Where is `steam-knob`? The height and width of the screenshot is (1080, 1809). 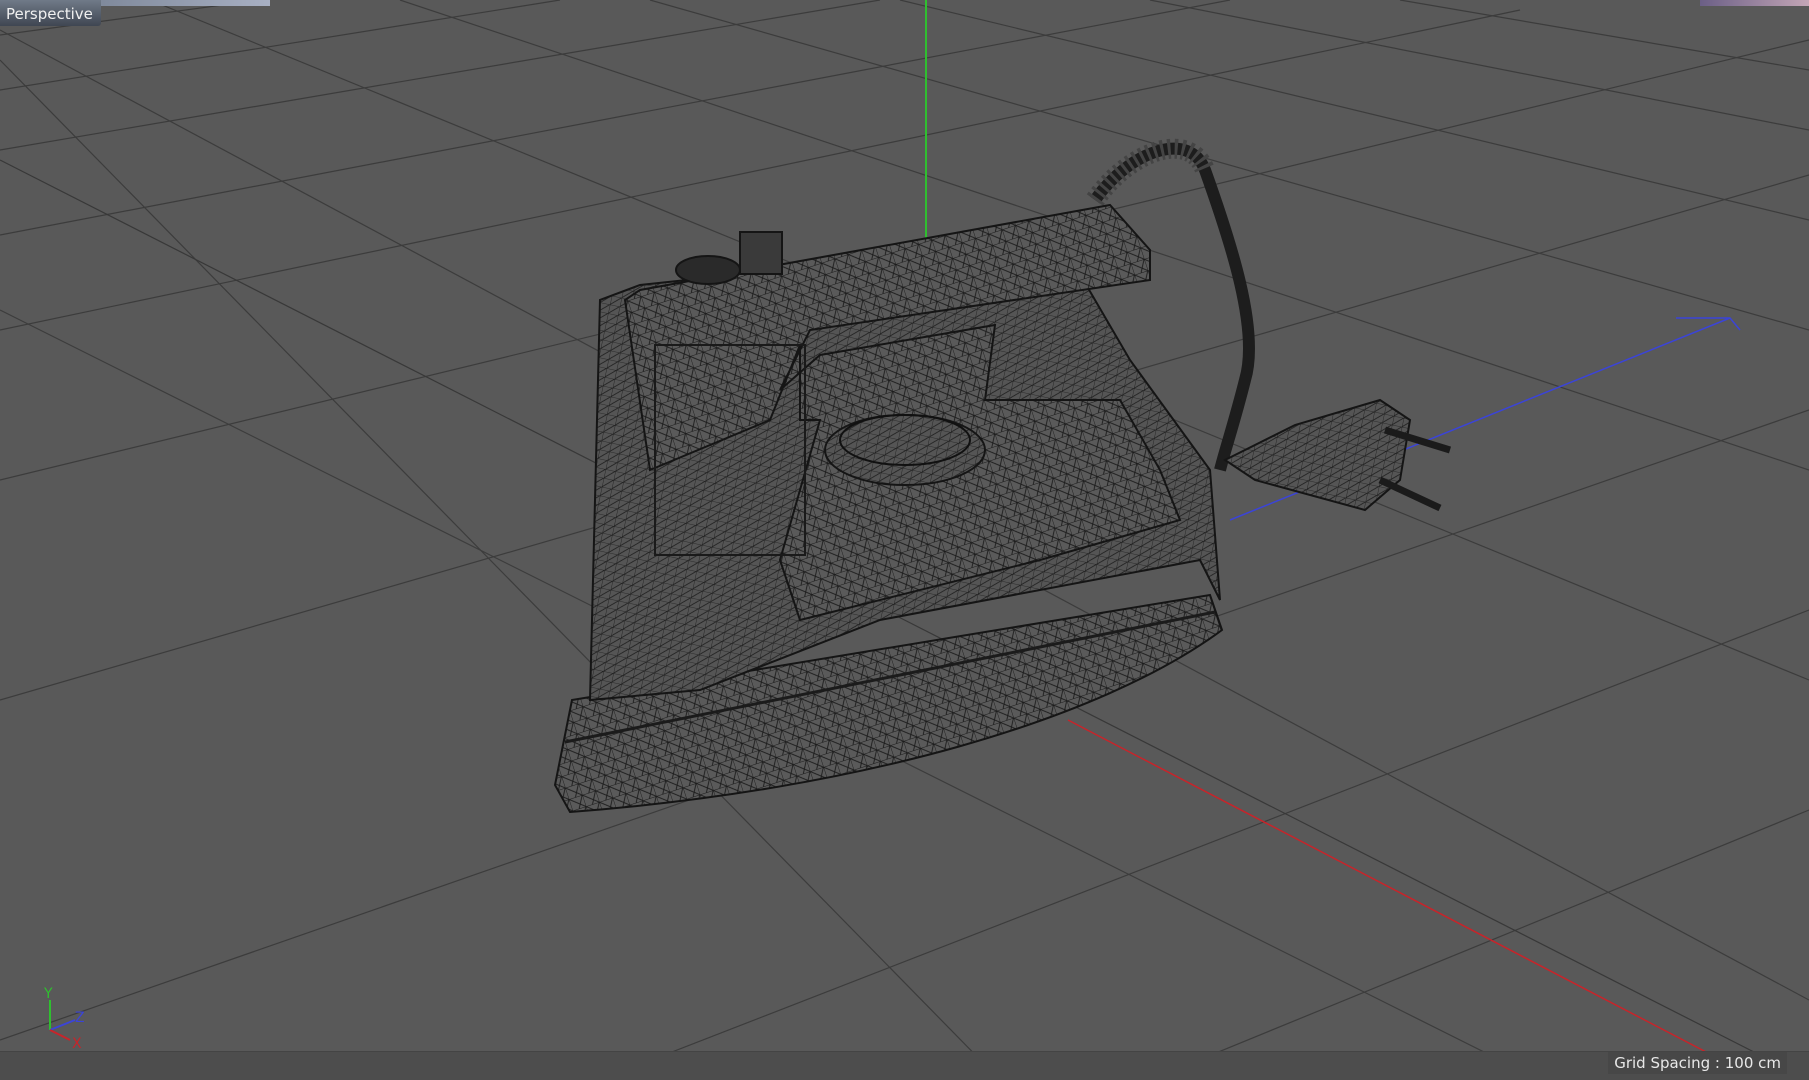
steam-knob is located at coordinates (708, 270).